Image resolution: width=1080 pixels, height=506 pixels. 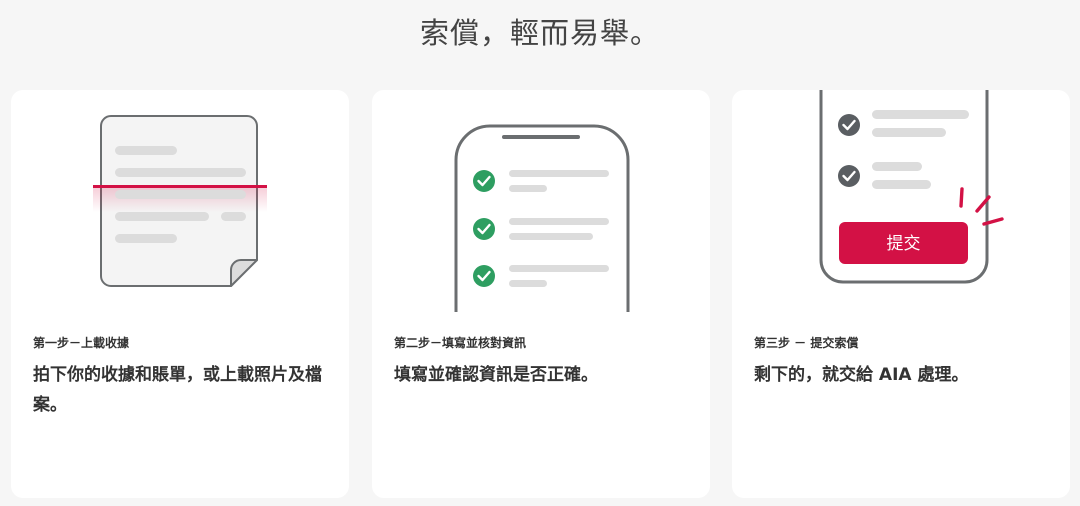 I want to click on phone-checklist-illustration, so click(x=542, y=218).